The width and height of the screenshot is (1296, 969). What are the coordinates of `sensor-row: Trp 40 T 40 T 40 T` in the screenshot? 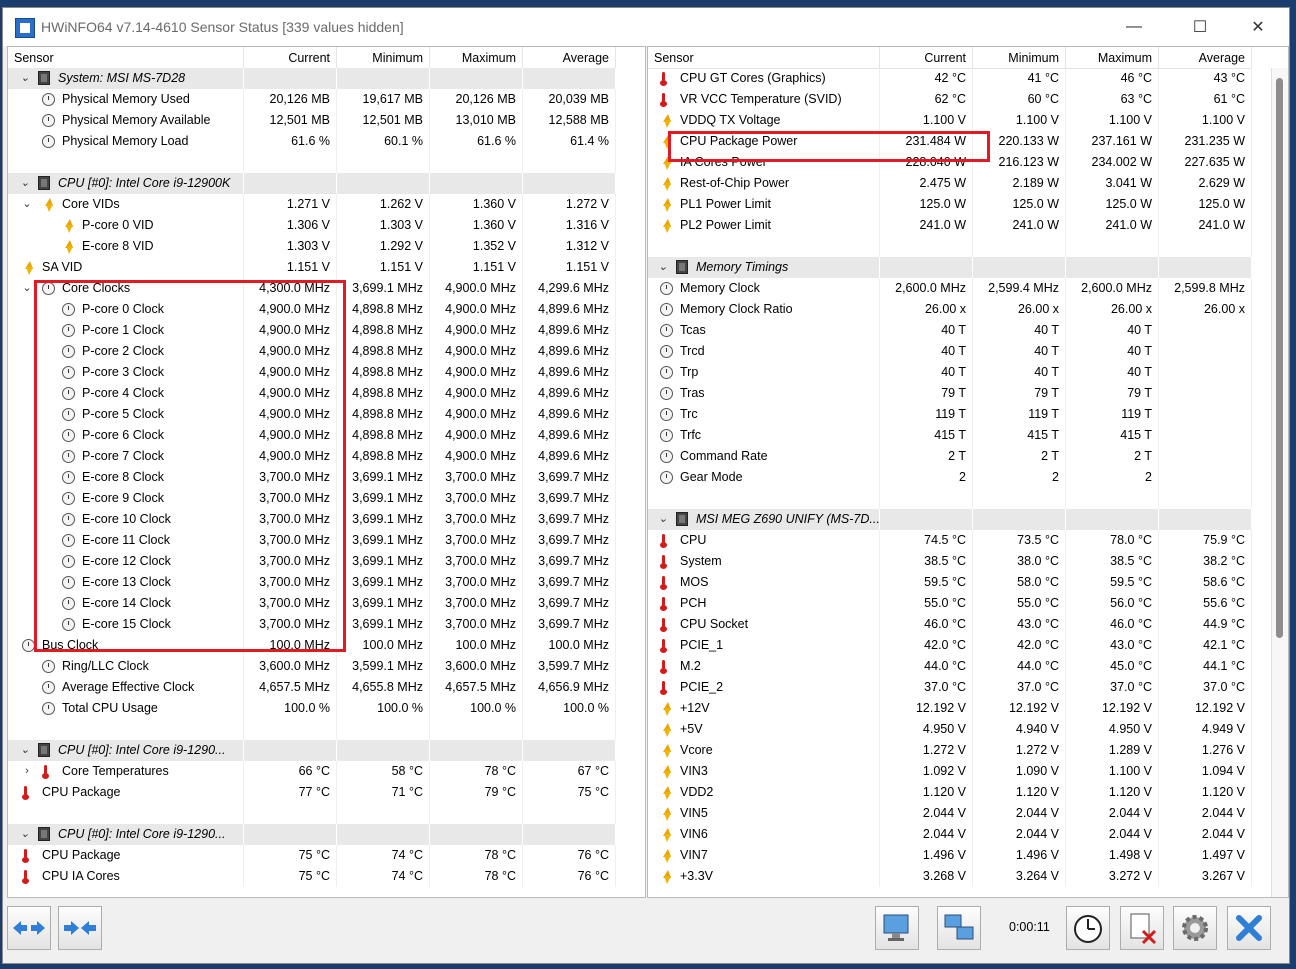 It's located at (950, 372).